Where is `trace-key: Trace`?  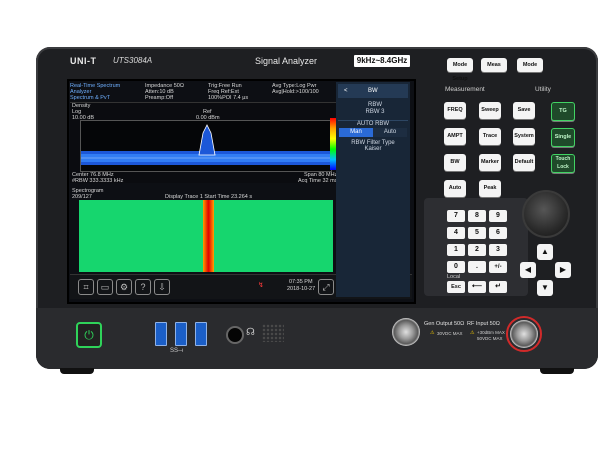
trace-key: Trace is located at coordinates (490, 136).